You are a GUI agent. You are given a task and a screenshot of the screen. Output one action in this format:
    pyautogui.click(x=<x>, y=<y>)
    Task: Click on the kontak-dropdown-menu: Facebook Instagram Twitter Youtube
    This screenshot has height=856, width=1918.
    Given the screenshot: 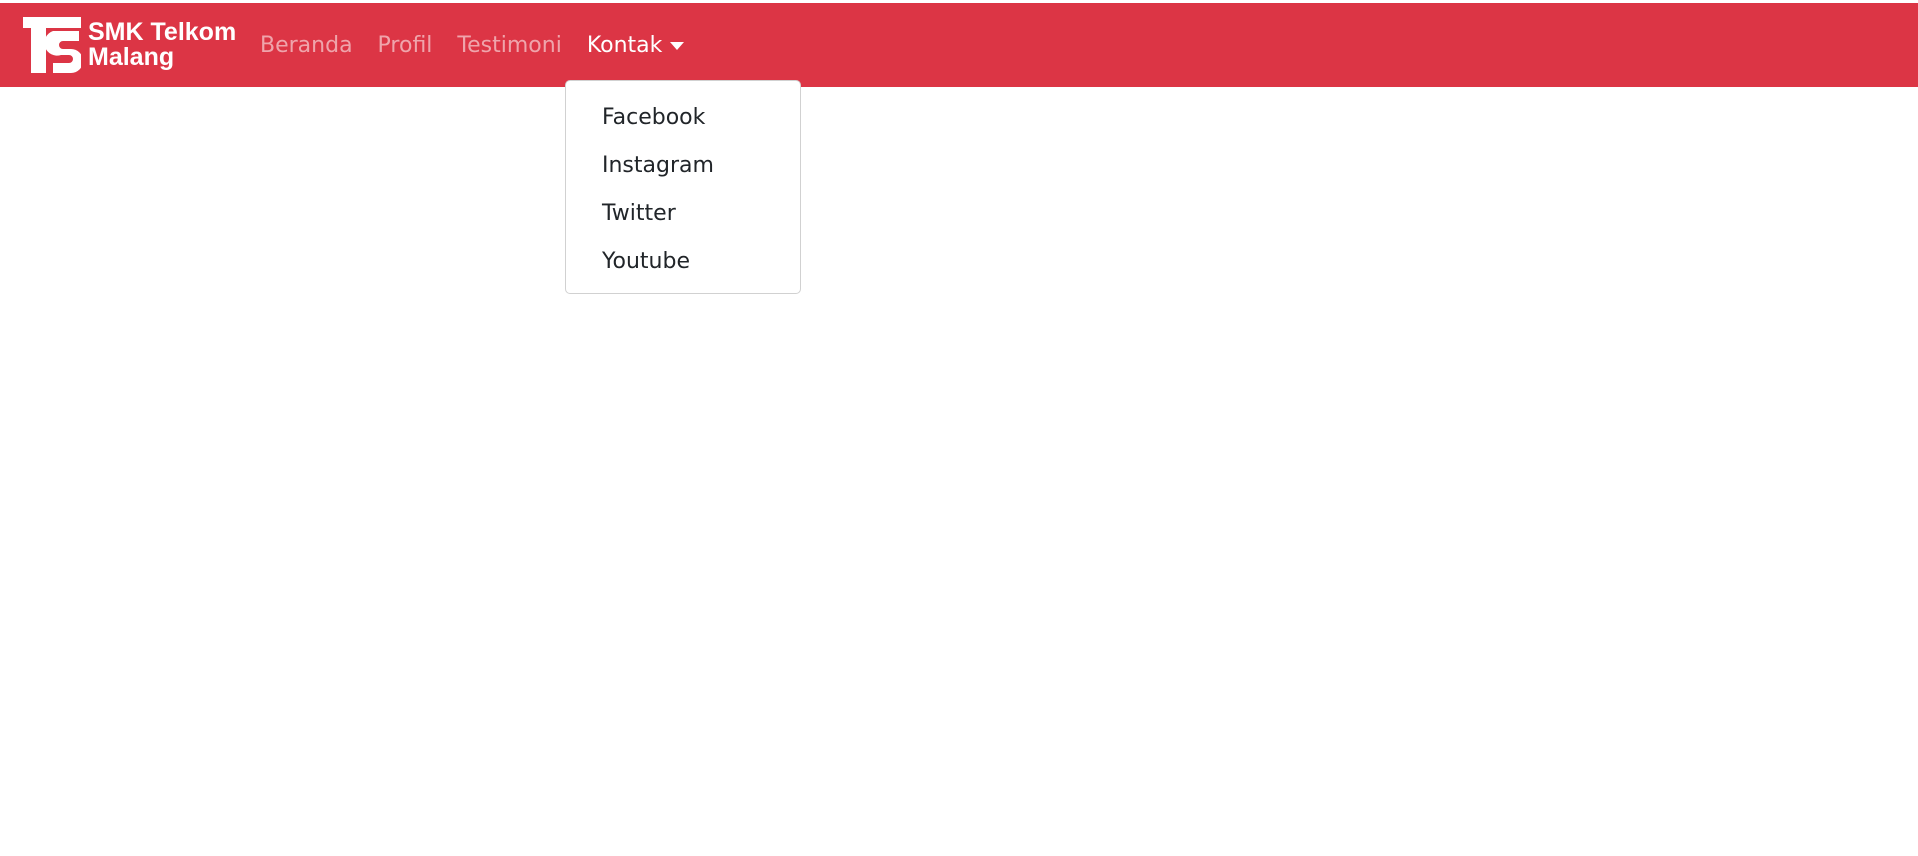 What is the action you would take?
    pyautogui.click(x=683, y=187)
    